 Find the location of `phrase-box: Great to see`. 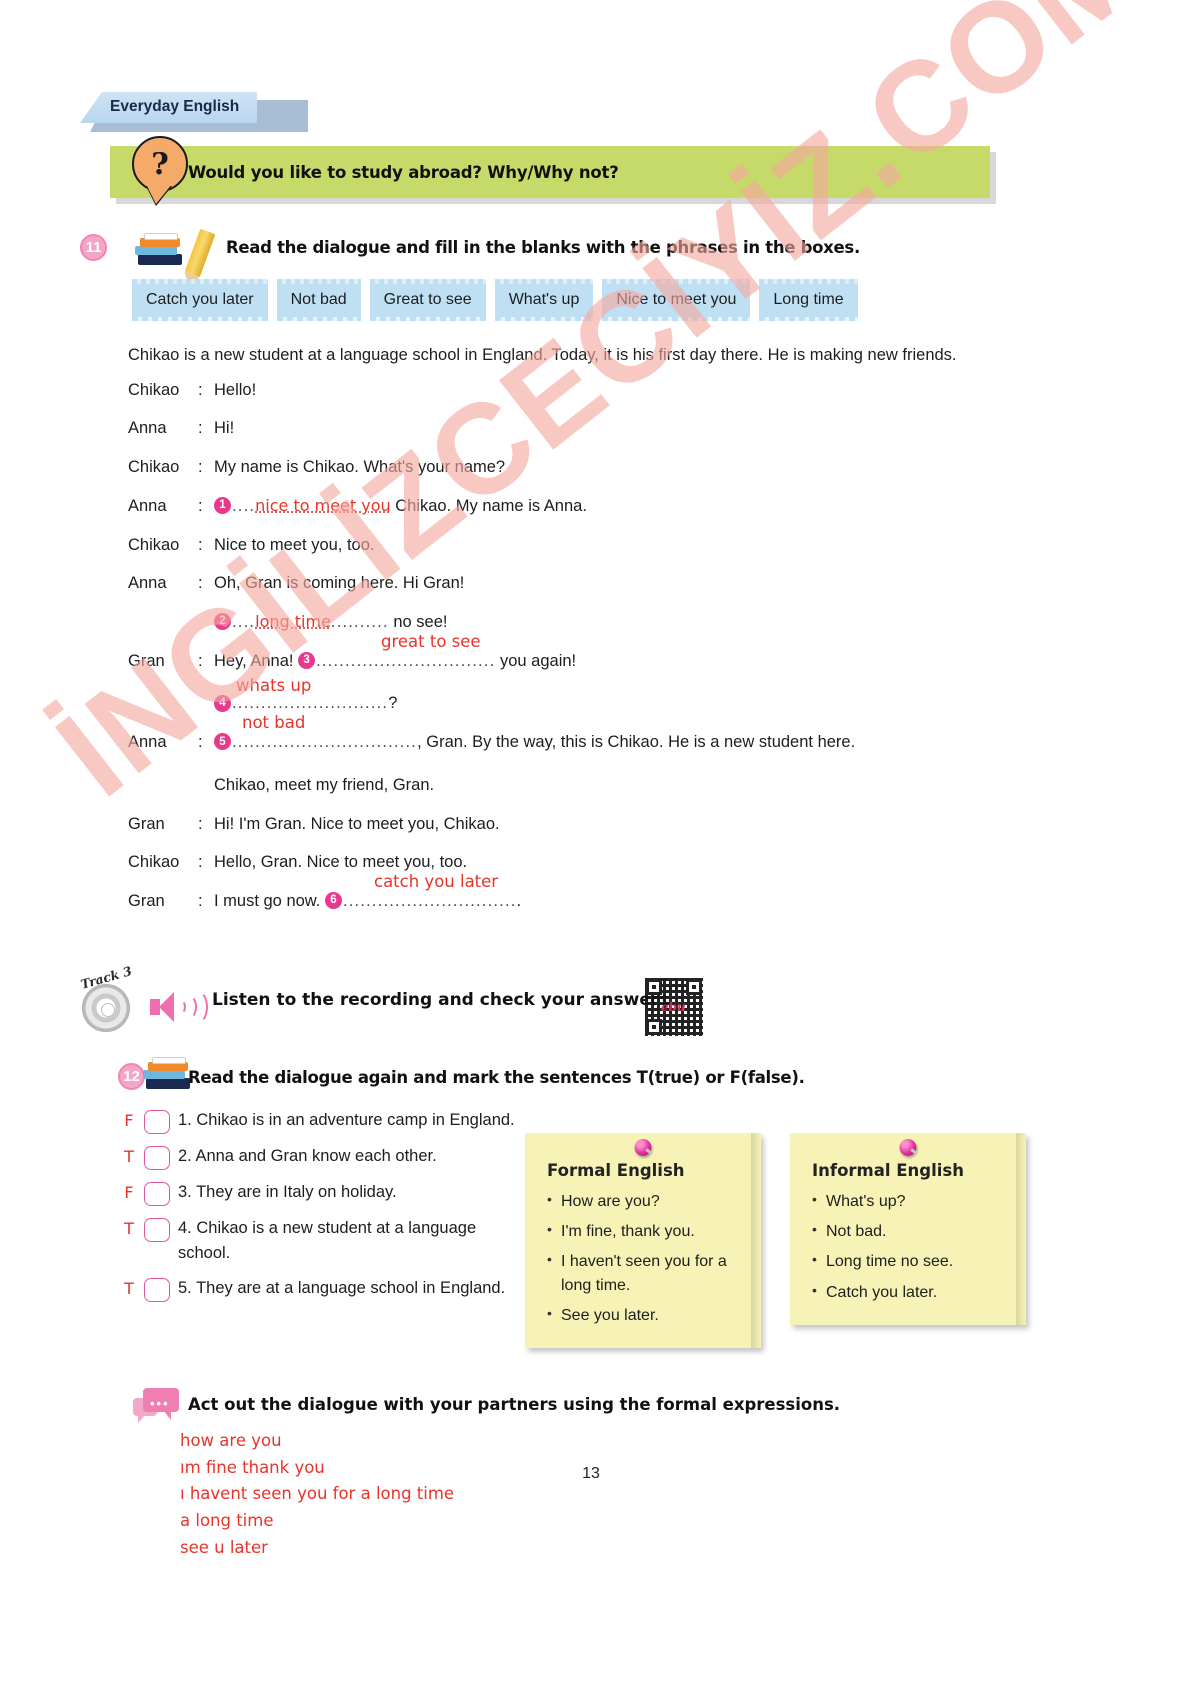

phrase-box: Great to see is located at coordinates (427, 300).